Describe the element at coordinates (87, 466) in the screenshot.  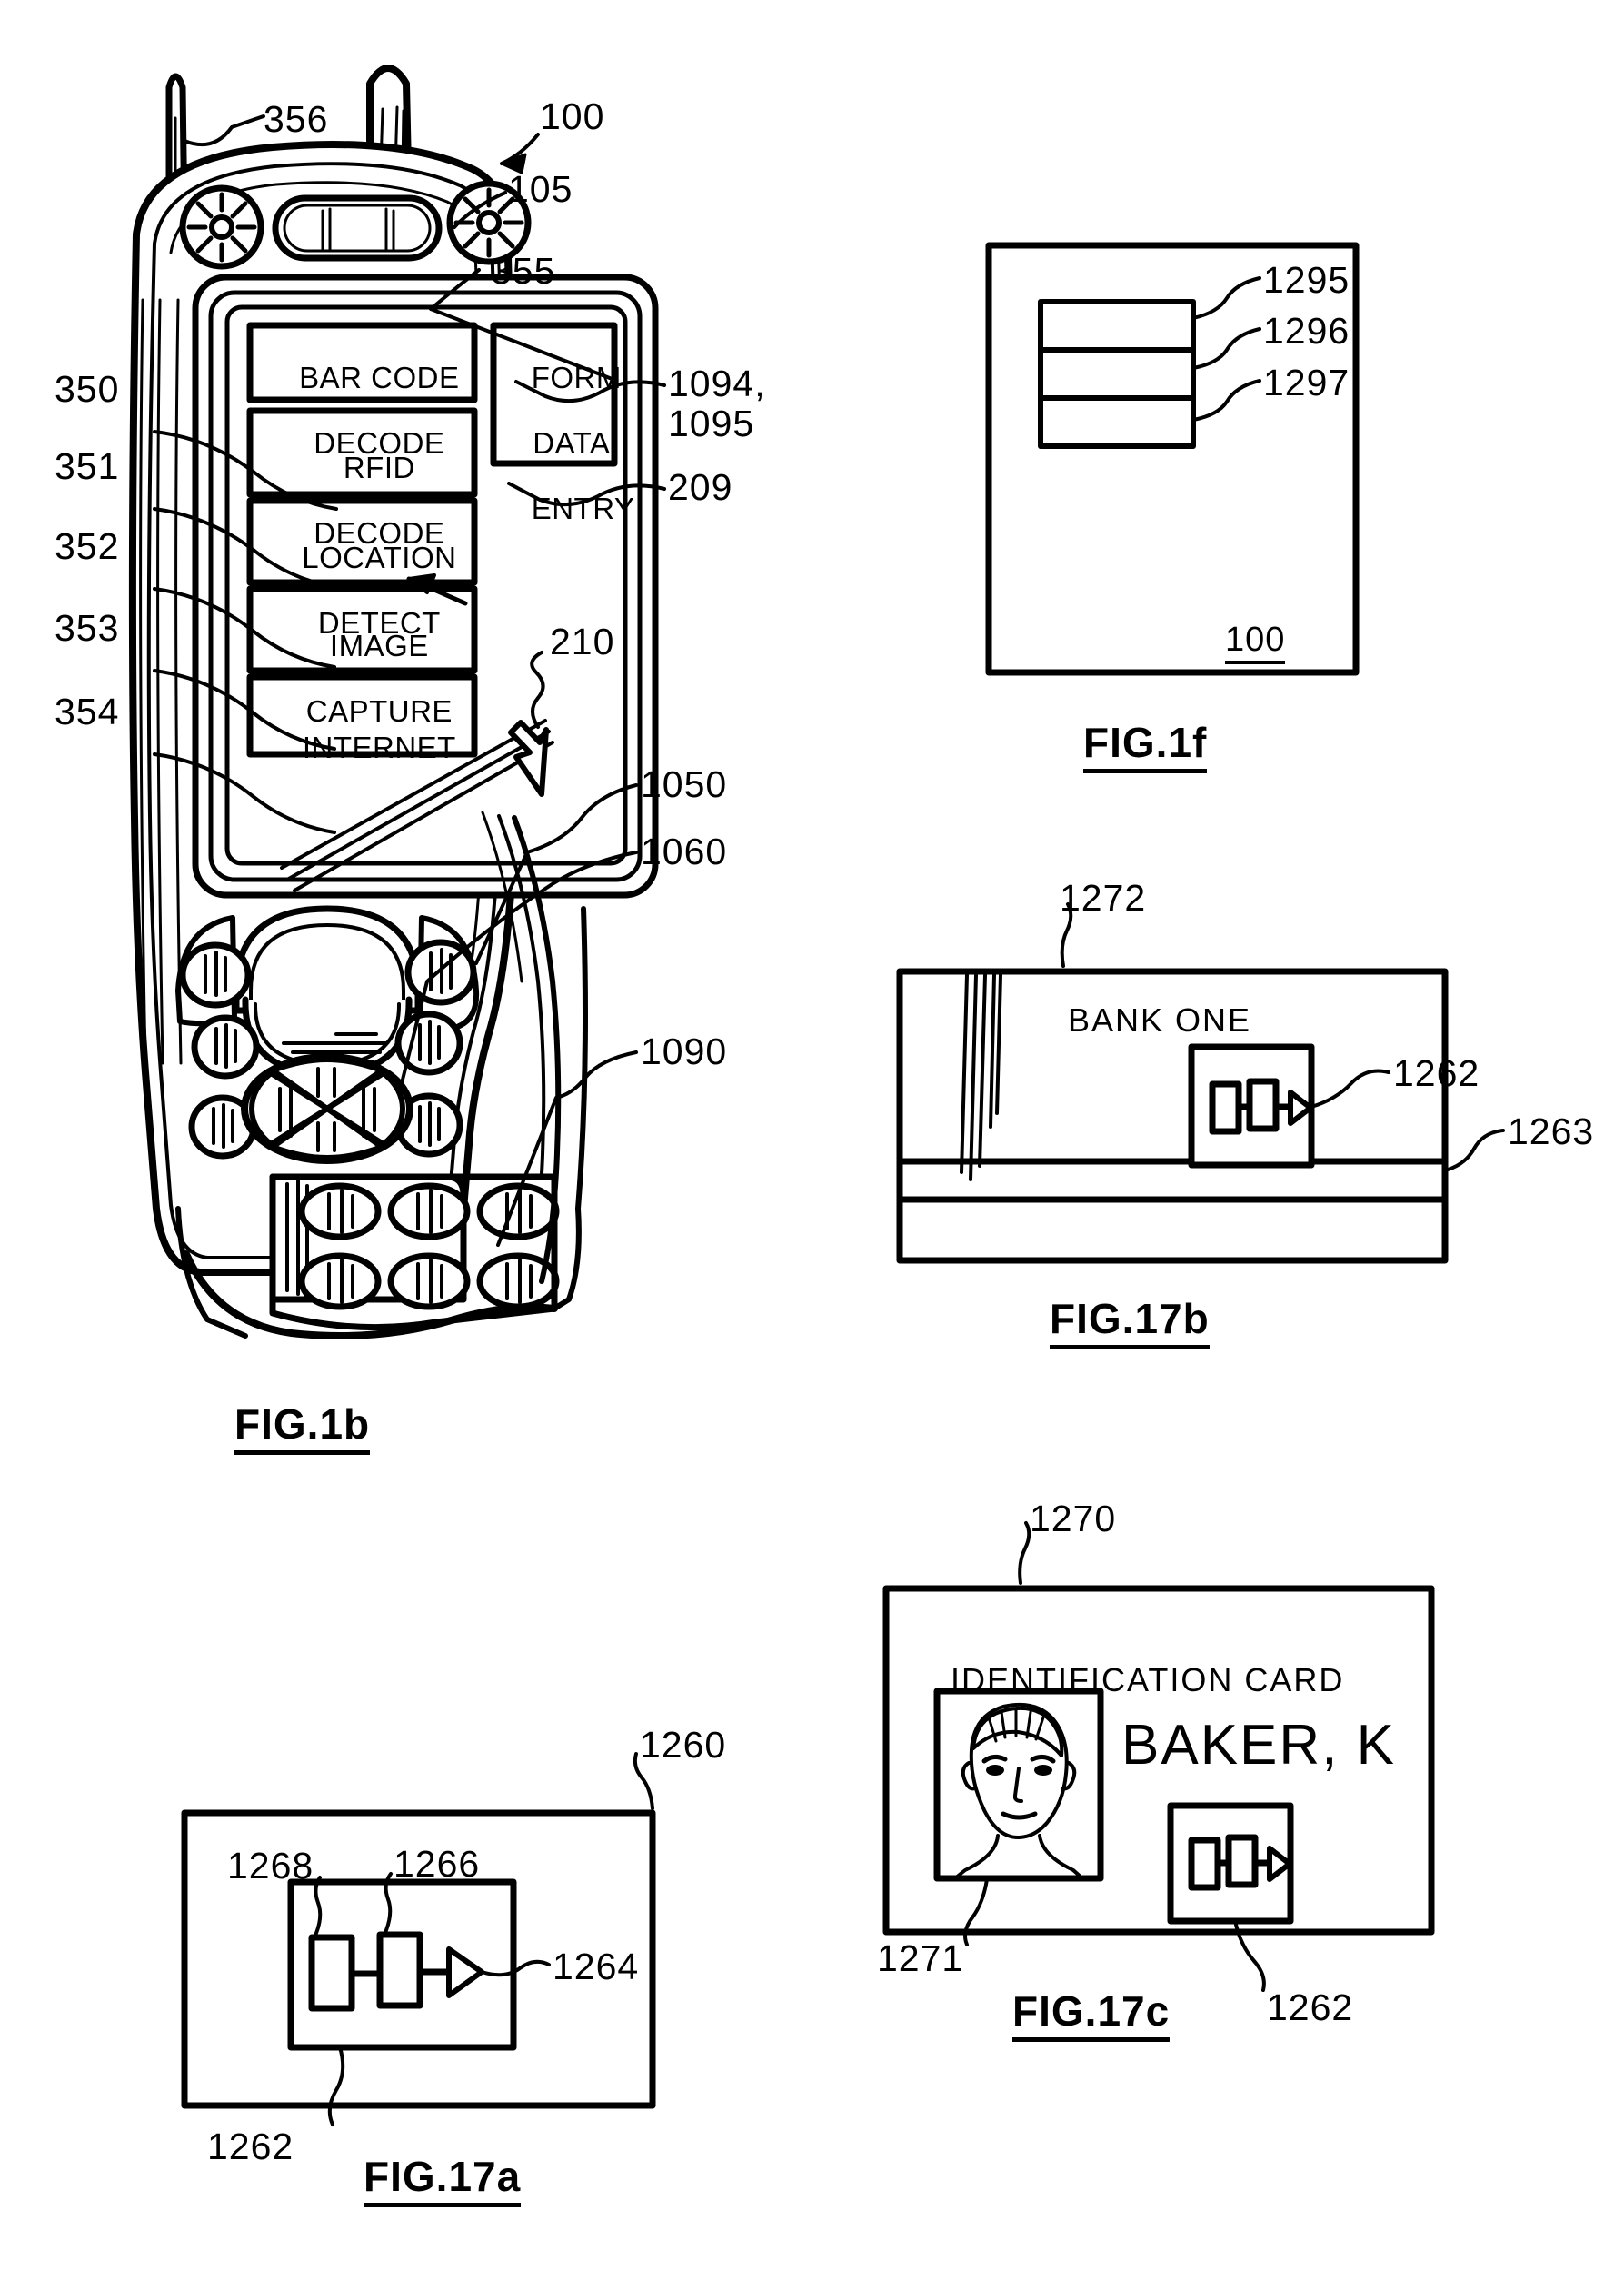
I see `ref-351: 351` at that location.